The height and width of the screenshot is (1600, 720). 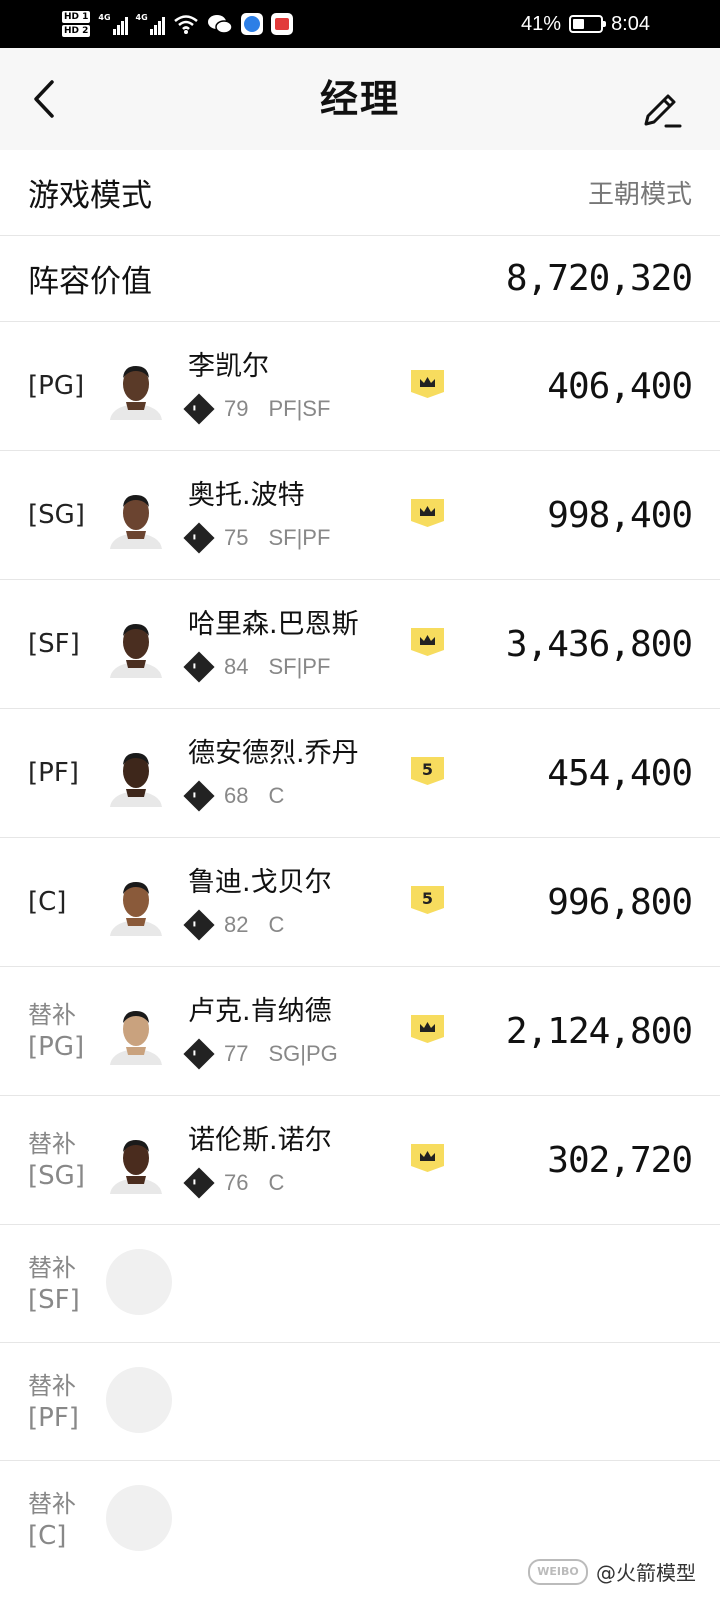 What do you see at coordinates (56, 1031) in the screenshot?
I see `position-label: 替补 [PG]` at bounding box center [56, 1031].